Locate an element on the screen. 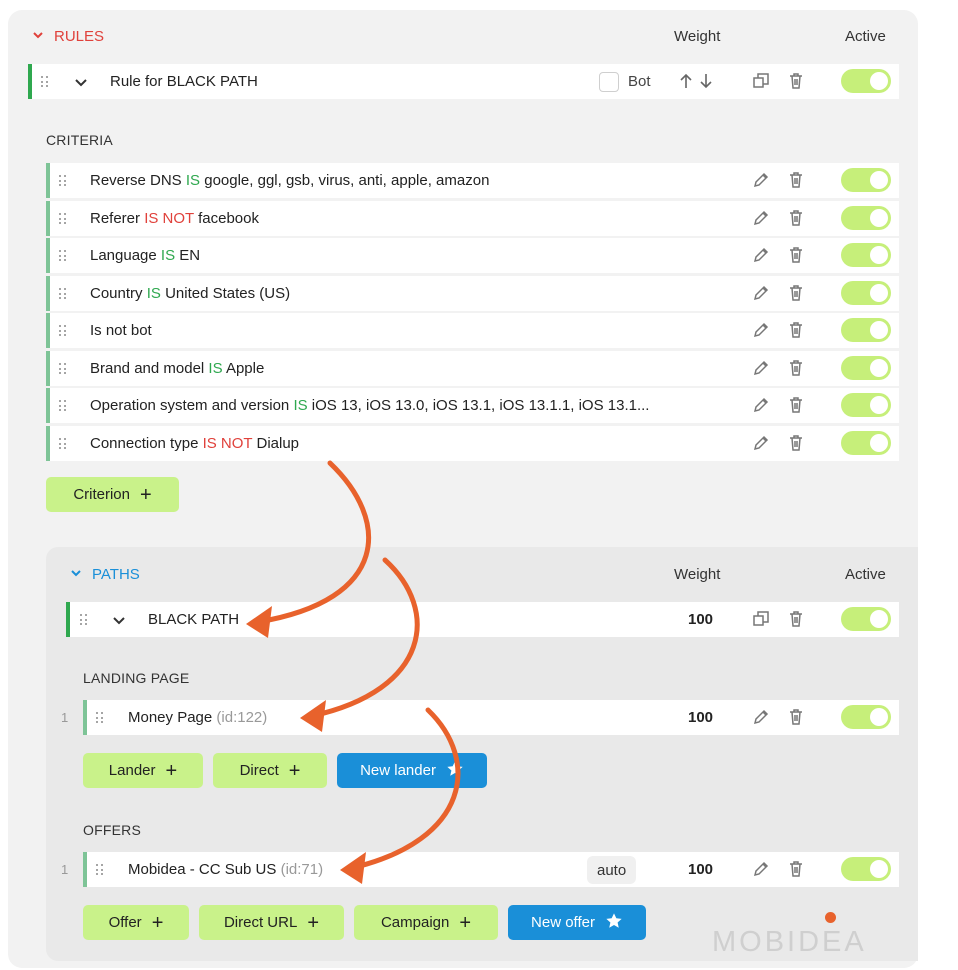 This screenshot has height=970, width=958. criterion-value: facebook is located at coordinates (228, 218).